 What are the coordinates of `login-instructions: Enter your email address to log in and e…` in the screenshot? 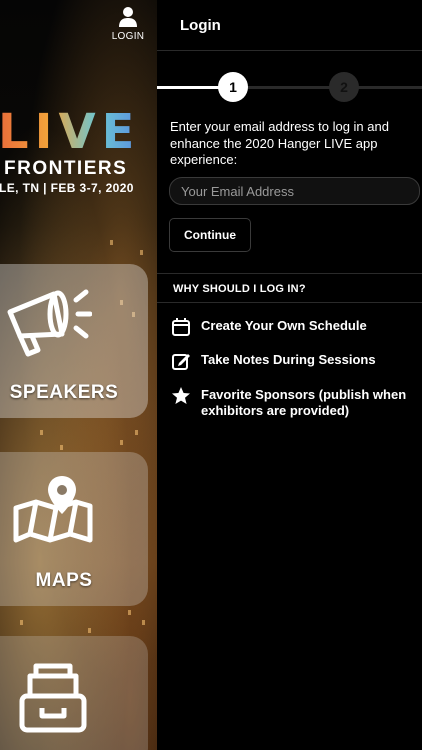 It's located at (279, 143).